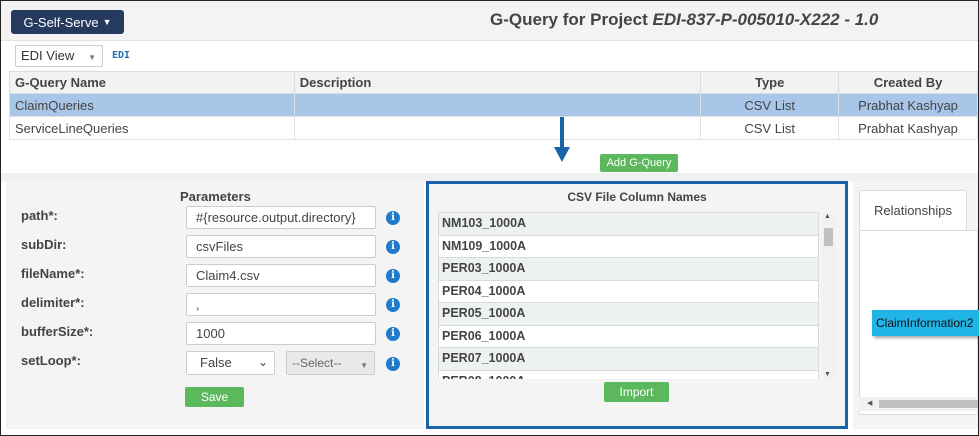  What do you see at coordinates (869, 403) in the screenshot?
I see `scroll-left-icon: ◀` at bounding box center [869, 403].